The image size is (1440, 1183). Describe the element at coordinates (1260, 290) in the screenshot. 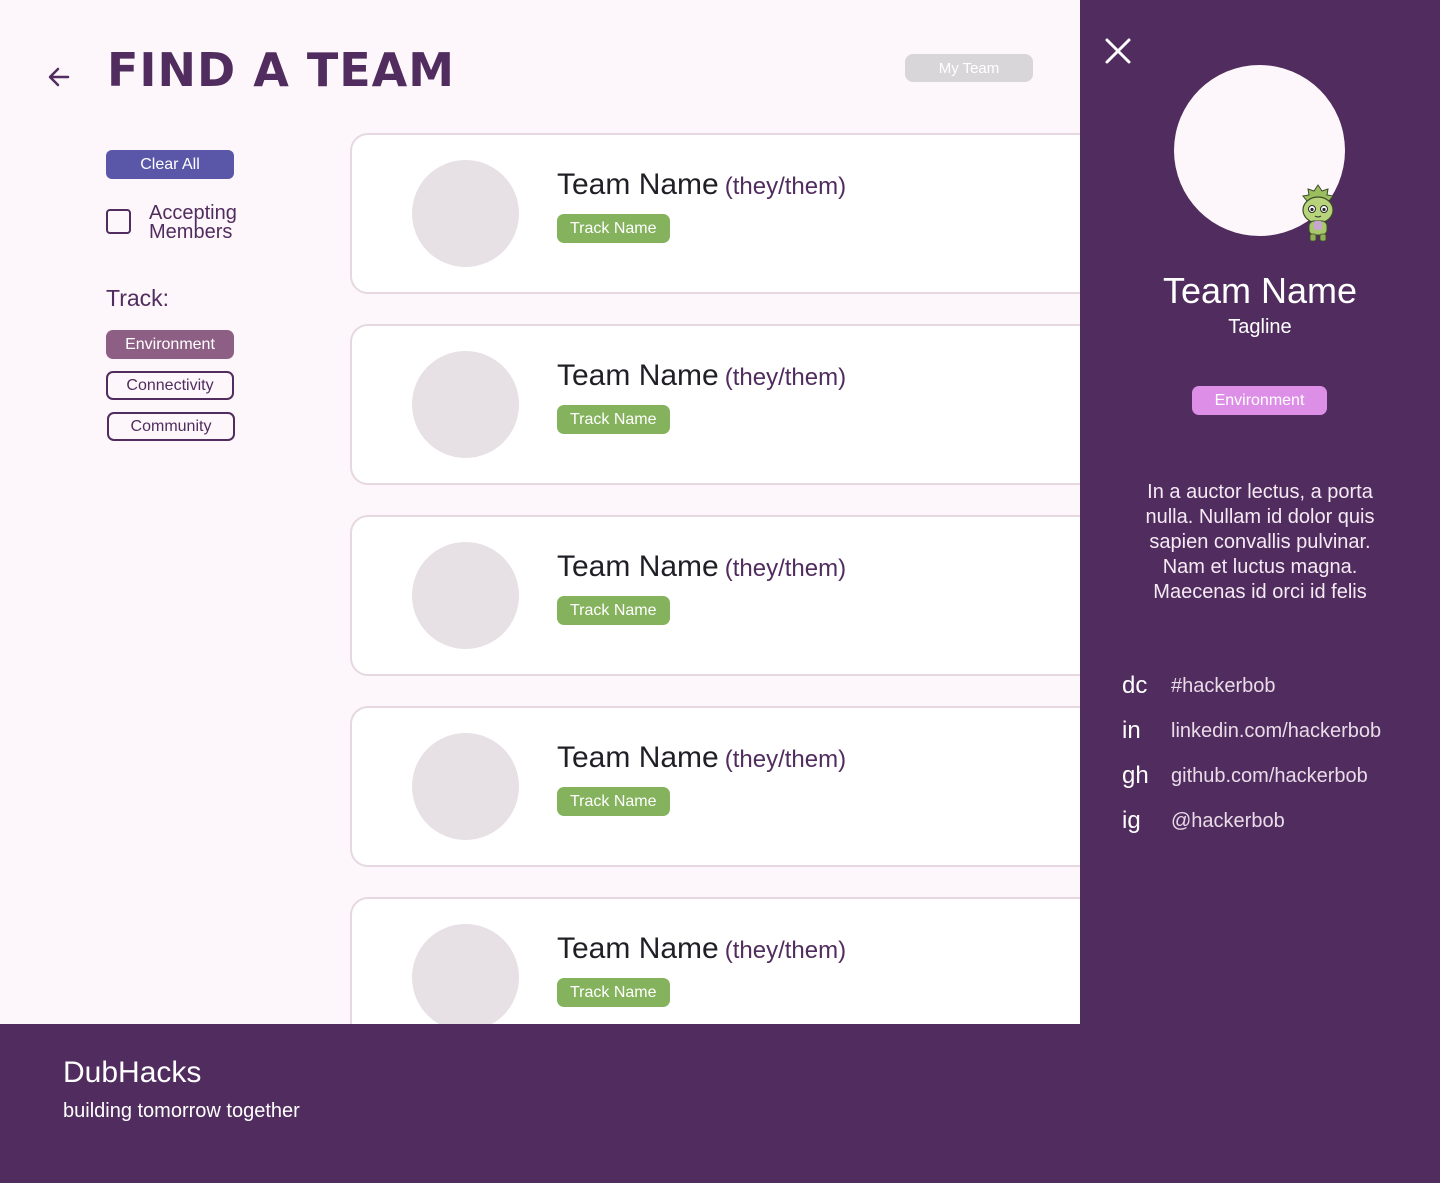

I see `detail-team-name: Team Name` at that location.